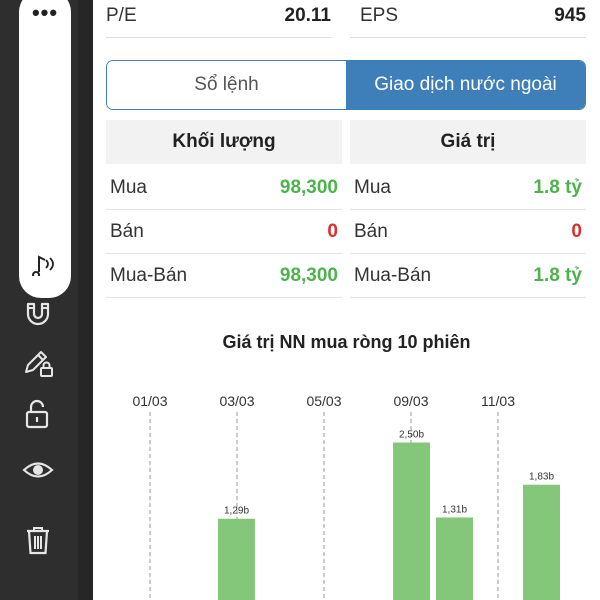 The width and height of the screenshot is (600, 600). I want to click on pe-label: P/E, so click(121, 15).